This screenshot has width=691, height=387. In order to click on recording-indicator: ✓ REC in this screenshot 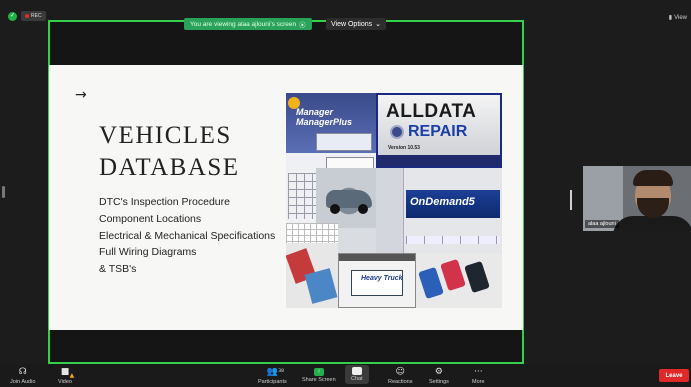, I will do `click(27, 16)`.